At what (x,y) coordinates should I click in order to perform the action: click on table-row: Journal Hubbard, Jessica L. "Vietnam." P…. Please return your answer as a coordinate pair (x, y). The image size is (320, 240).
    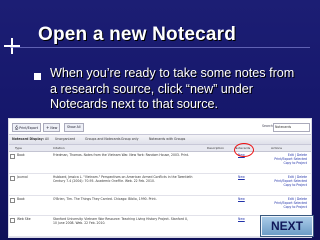
    Looking at the image, I should click on (160, 185).